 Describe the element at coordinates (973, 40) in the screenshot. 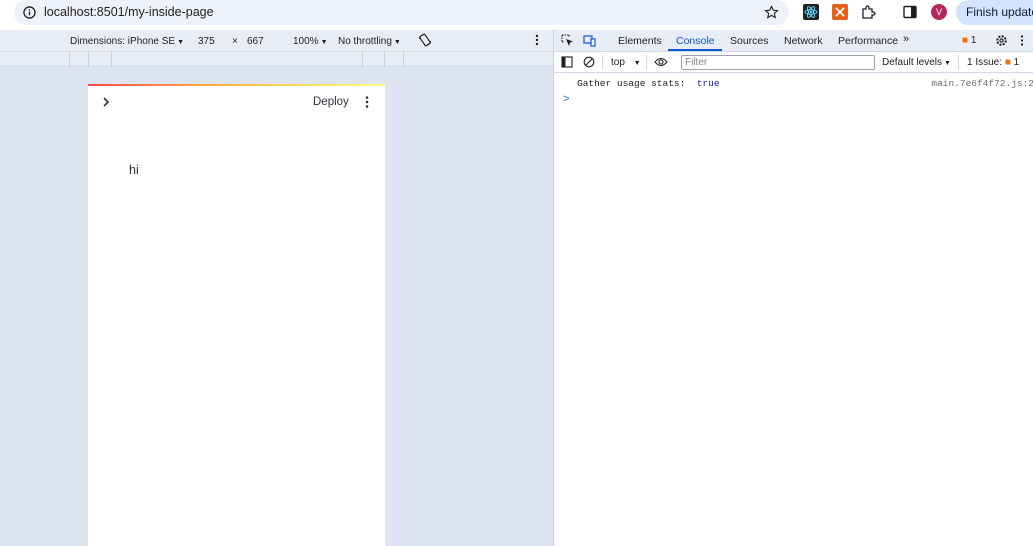

I see `issues-badge-count: 1` at that location.